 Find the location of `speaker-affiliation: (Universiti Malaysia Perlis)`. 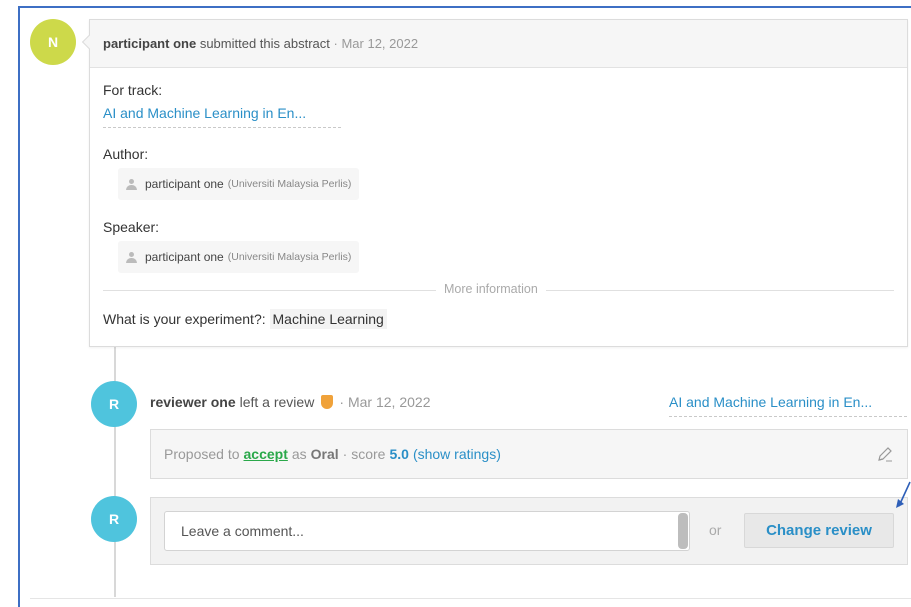

speaker-affiliation: (Universiti Malaysia Perlis) is located at coordinates (289, 257).